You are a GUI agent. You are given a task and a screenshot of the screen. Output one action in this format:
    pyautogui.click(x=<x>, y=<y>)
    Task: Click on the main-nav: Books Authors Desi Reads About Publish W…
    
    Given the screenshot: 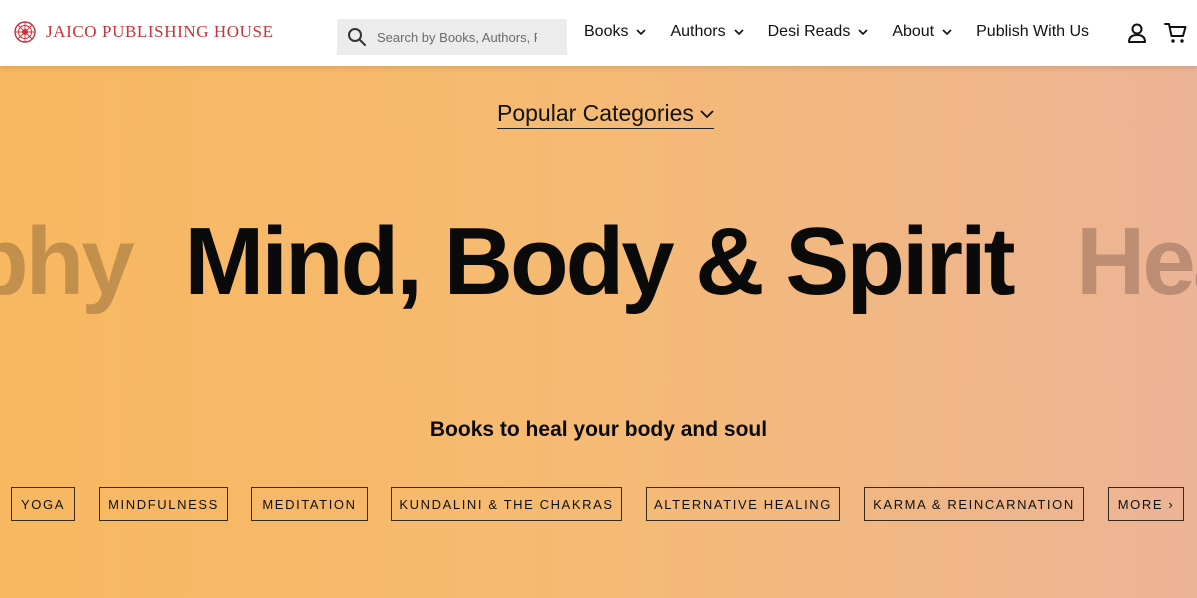 What is the action you would take?
    pyautogui.click(x=836, y=32)
    